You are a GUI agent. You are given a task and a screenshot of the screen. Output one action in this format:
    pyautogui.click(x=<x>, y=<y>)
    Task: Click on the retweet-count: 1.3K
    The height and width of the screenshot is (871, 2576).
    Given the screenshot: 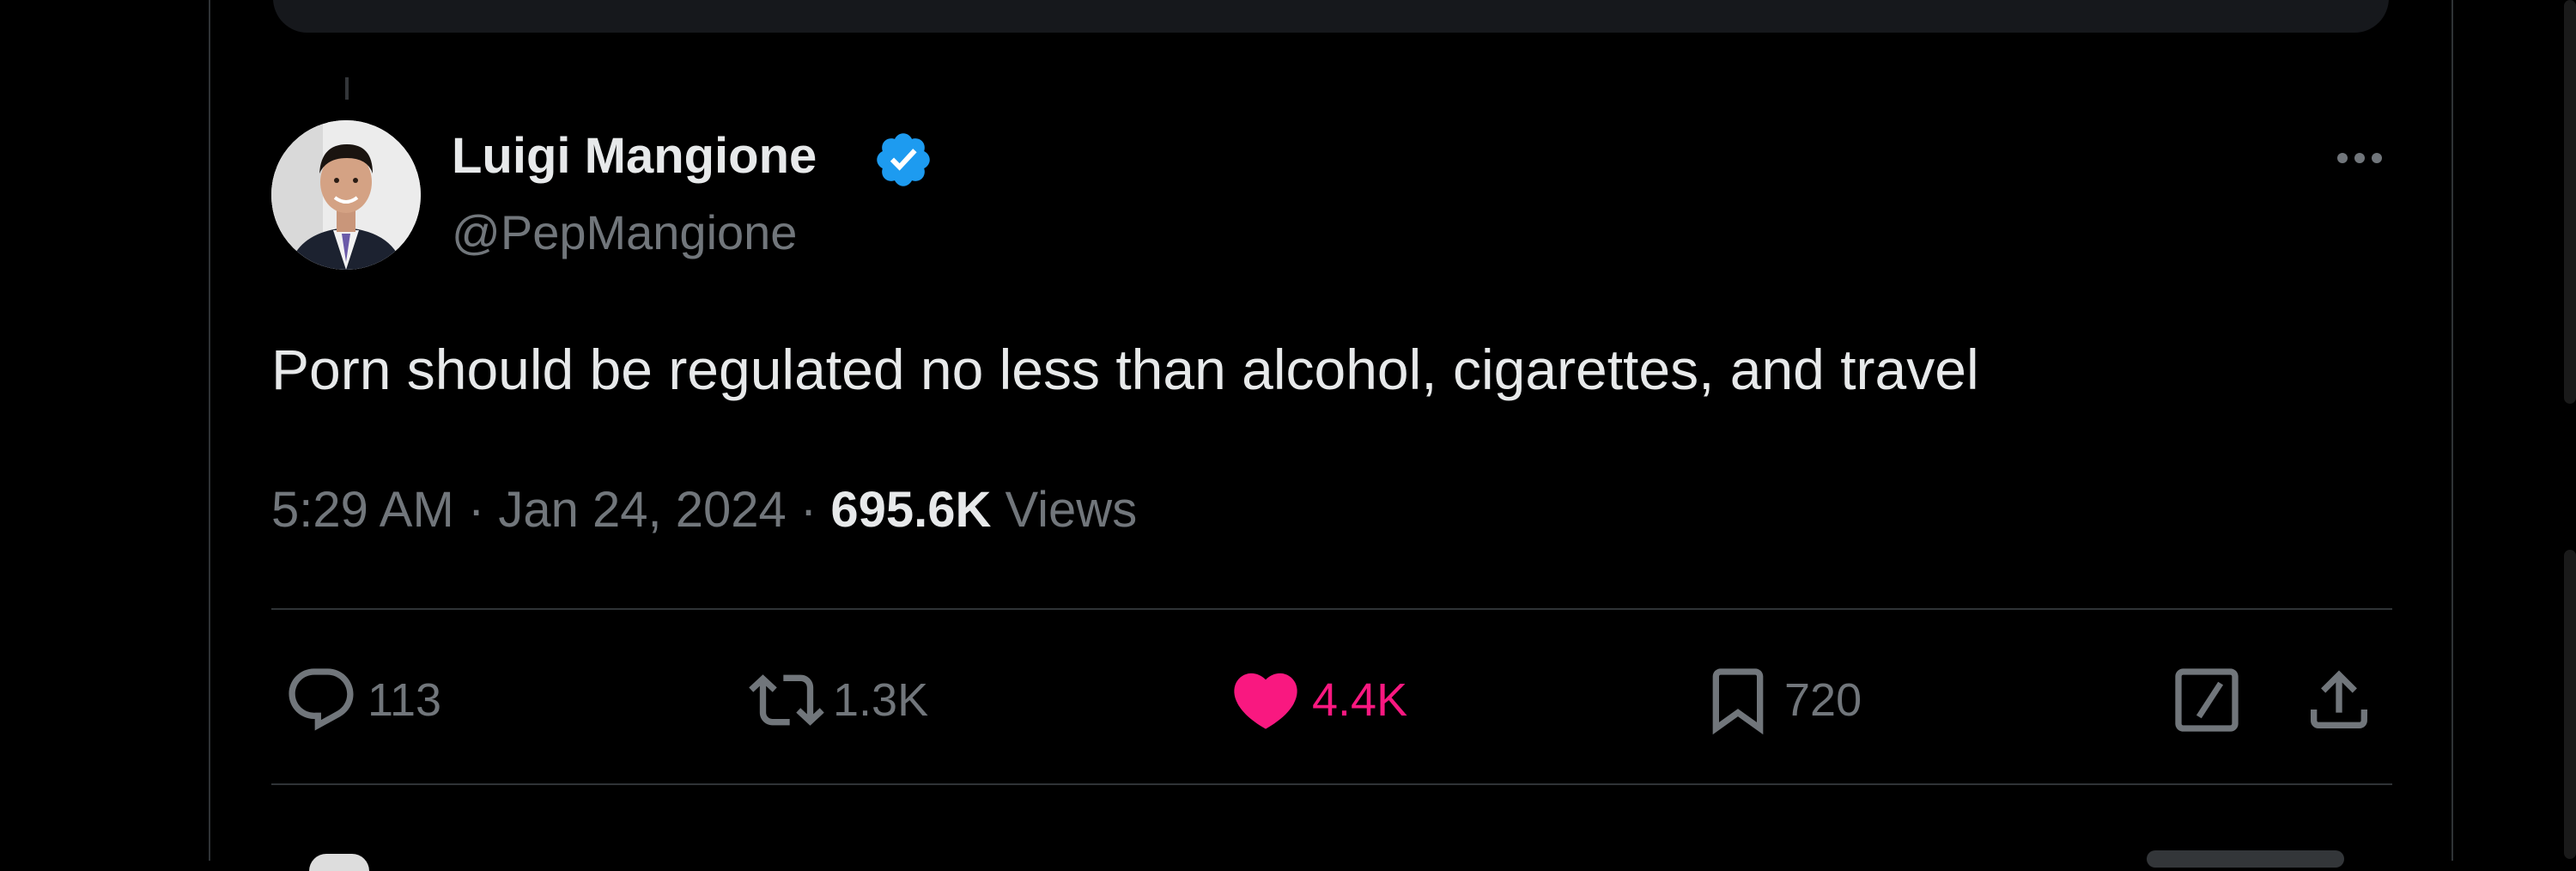 What is the action you would take?
    pyautogui.click(x=881, y=700)
    